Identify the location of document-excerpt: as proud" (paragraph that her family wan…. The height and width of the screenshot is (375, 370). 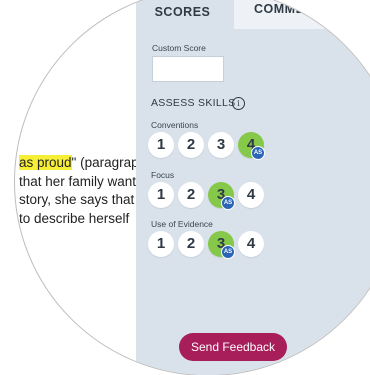
(85, 191).